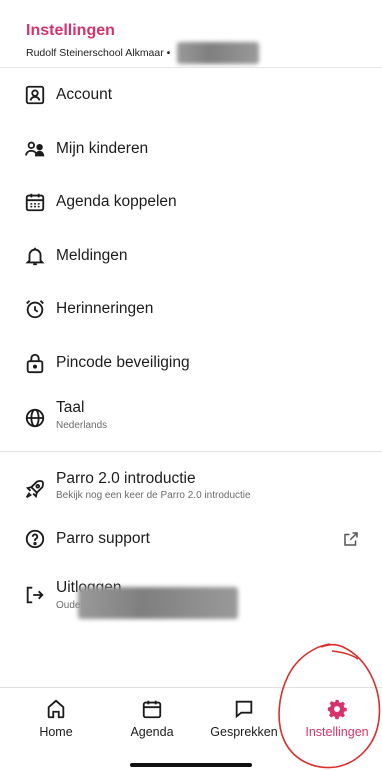  What do you see at coordinates (70, 30) in the screenshot?
I see `page-title: Instellingen` at bounding box center [70, 30].